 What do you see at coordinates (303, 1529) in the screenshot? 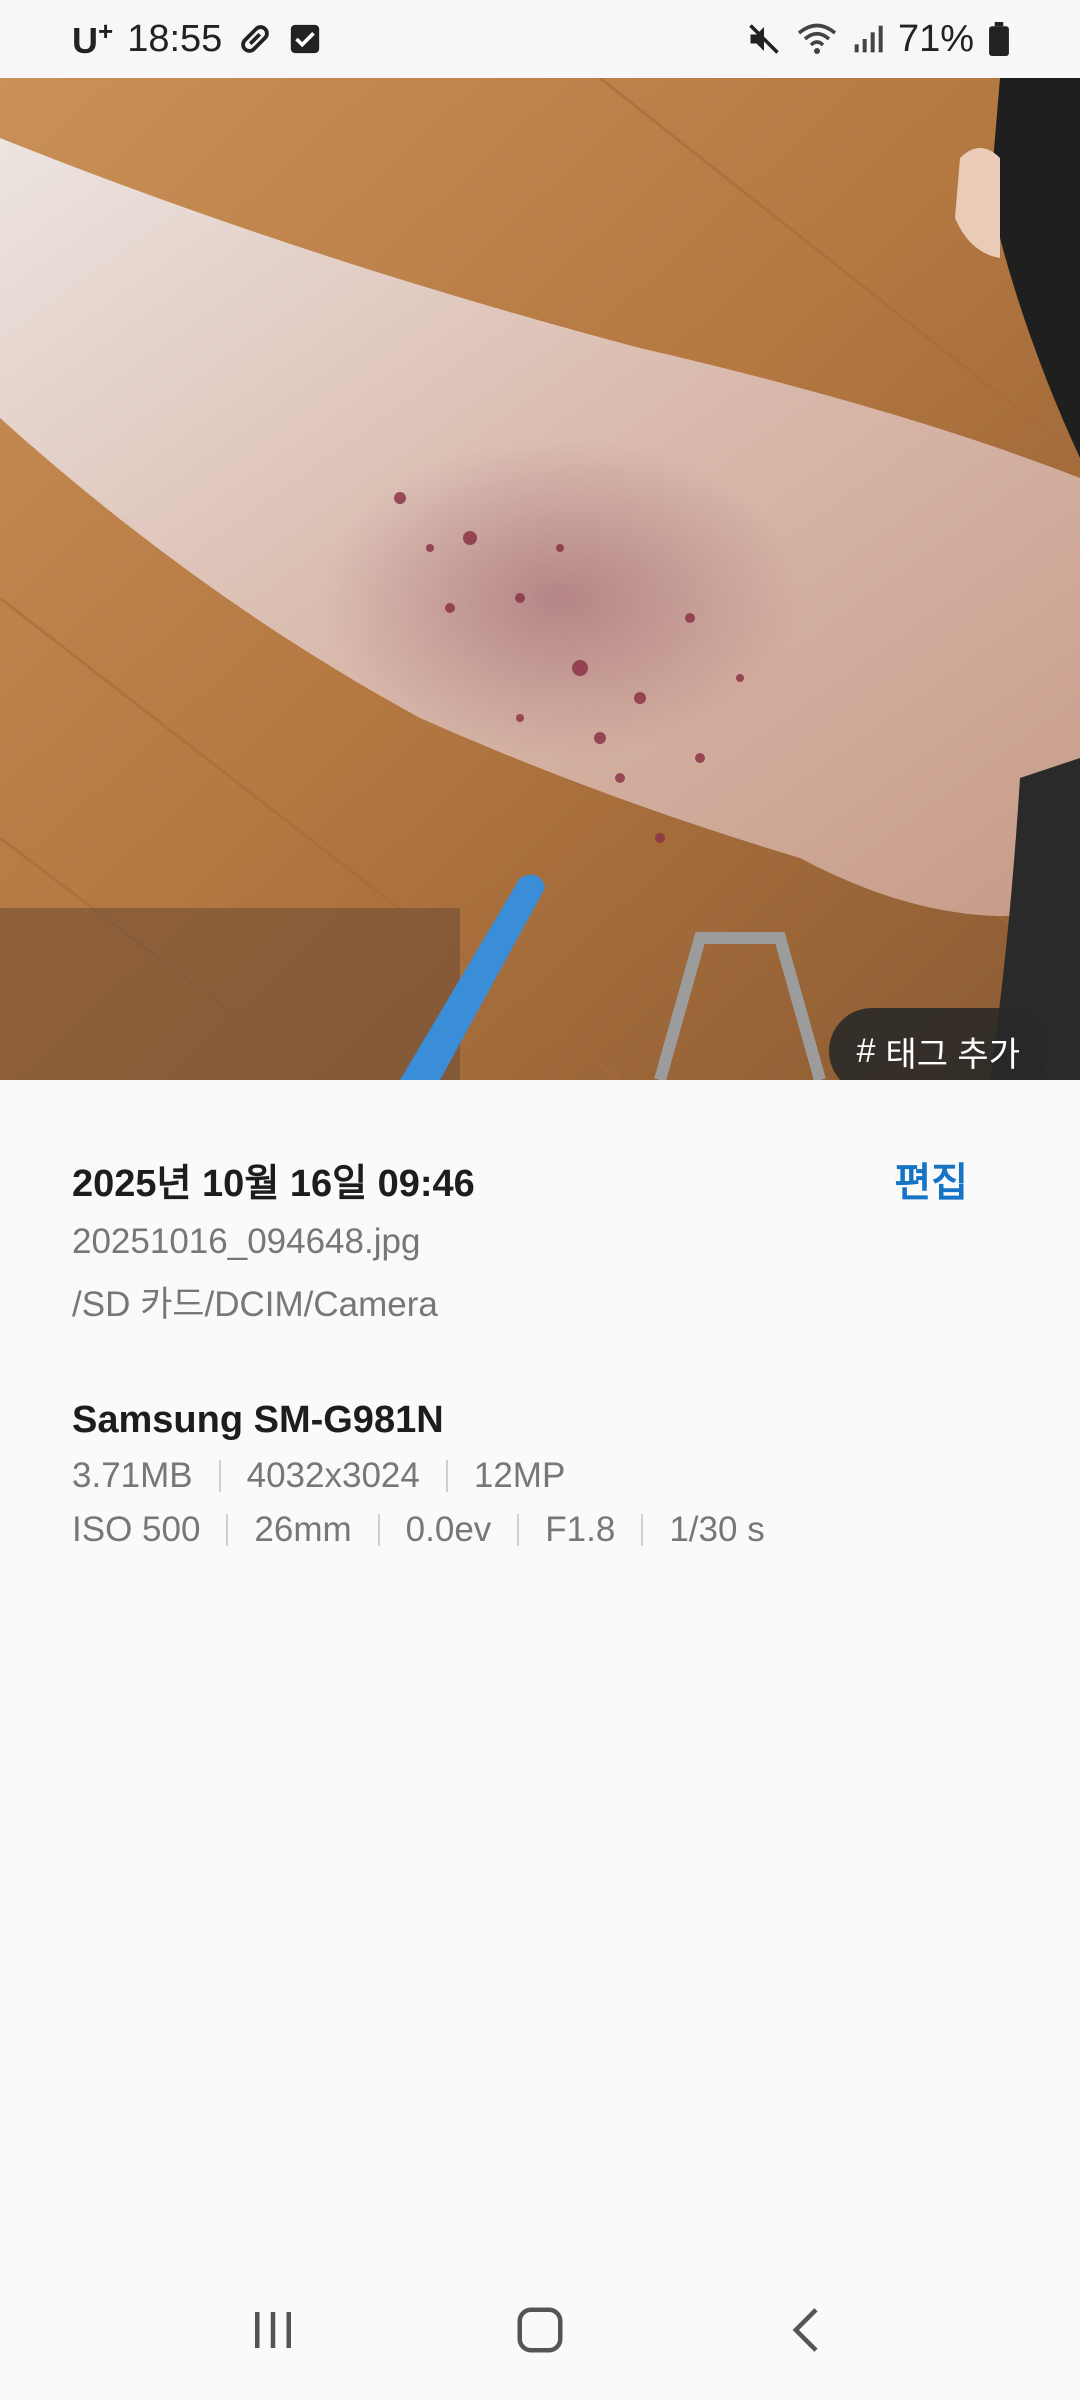
I see `focal-length: 26mm` at bounding box center [303, 1529].